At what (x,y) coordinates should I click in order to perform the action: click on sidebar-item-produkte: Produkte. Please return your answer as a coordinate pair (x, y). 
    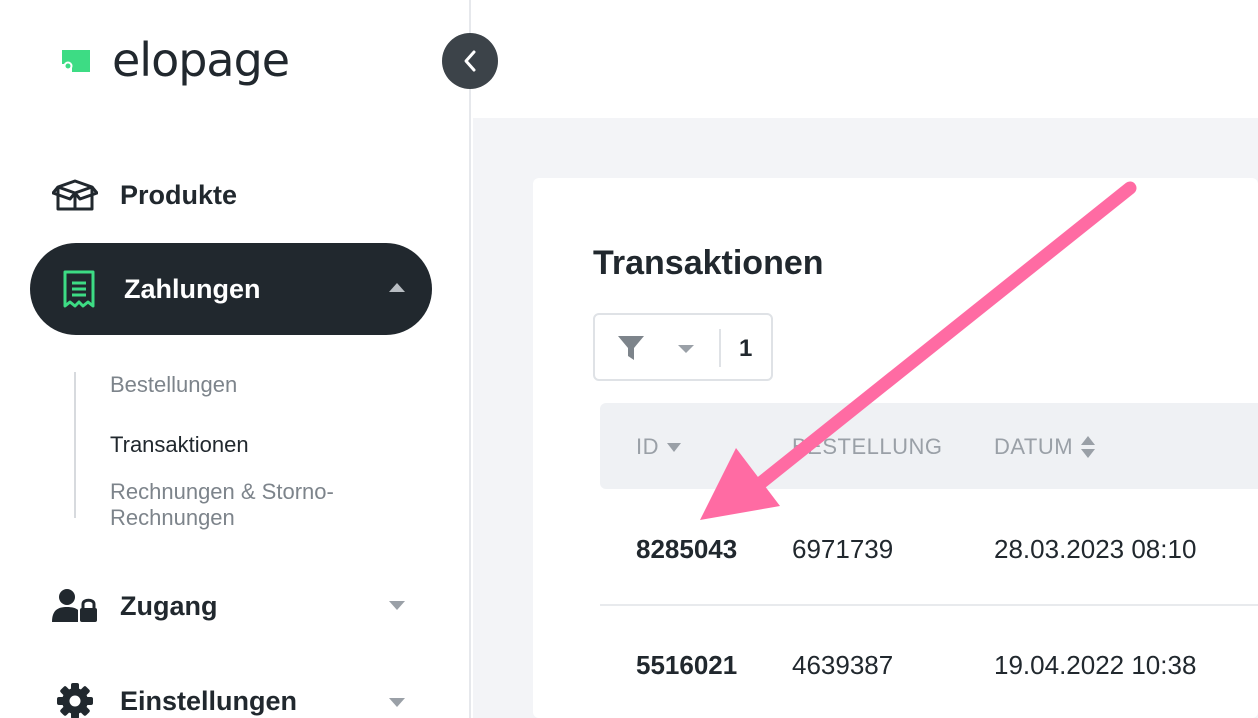
    Looking at the image, I should click on (144, 195).